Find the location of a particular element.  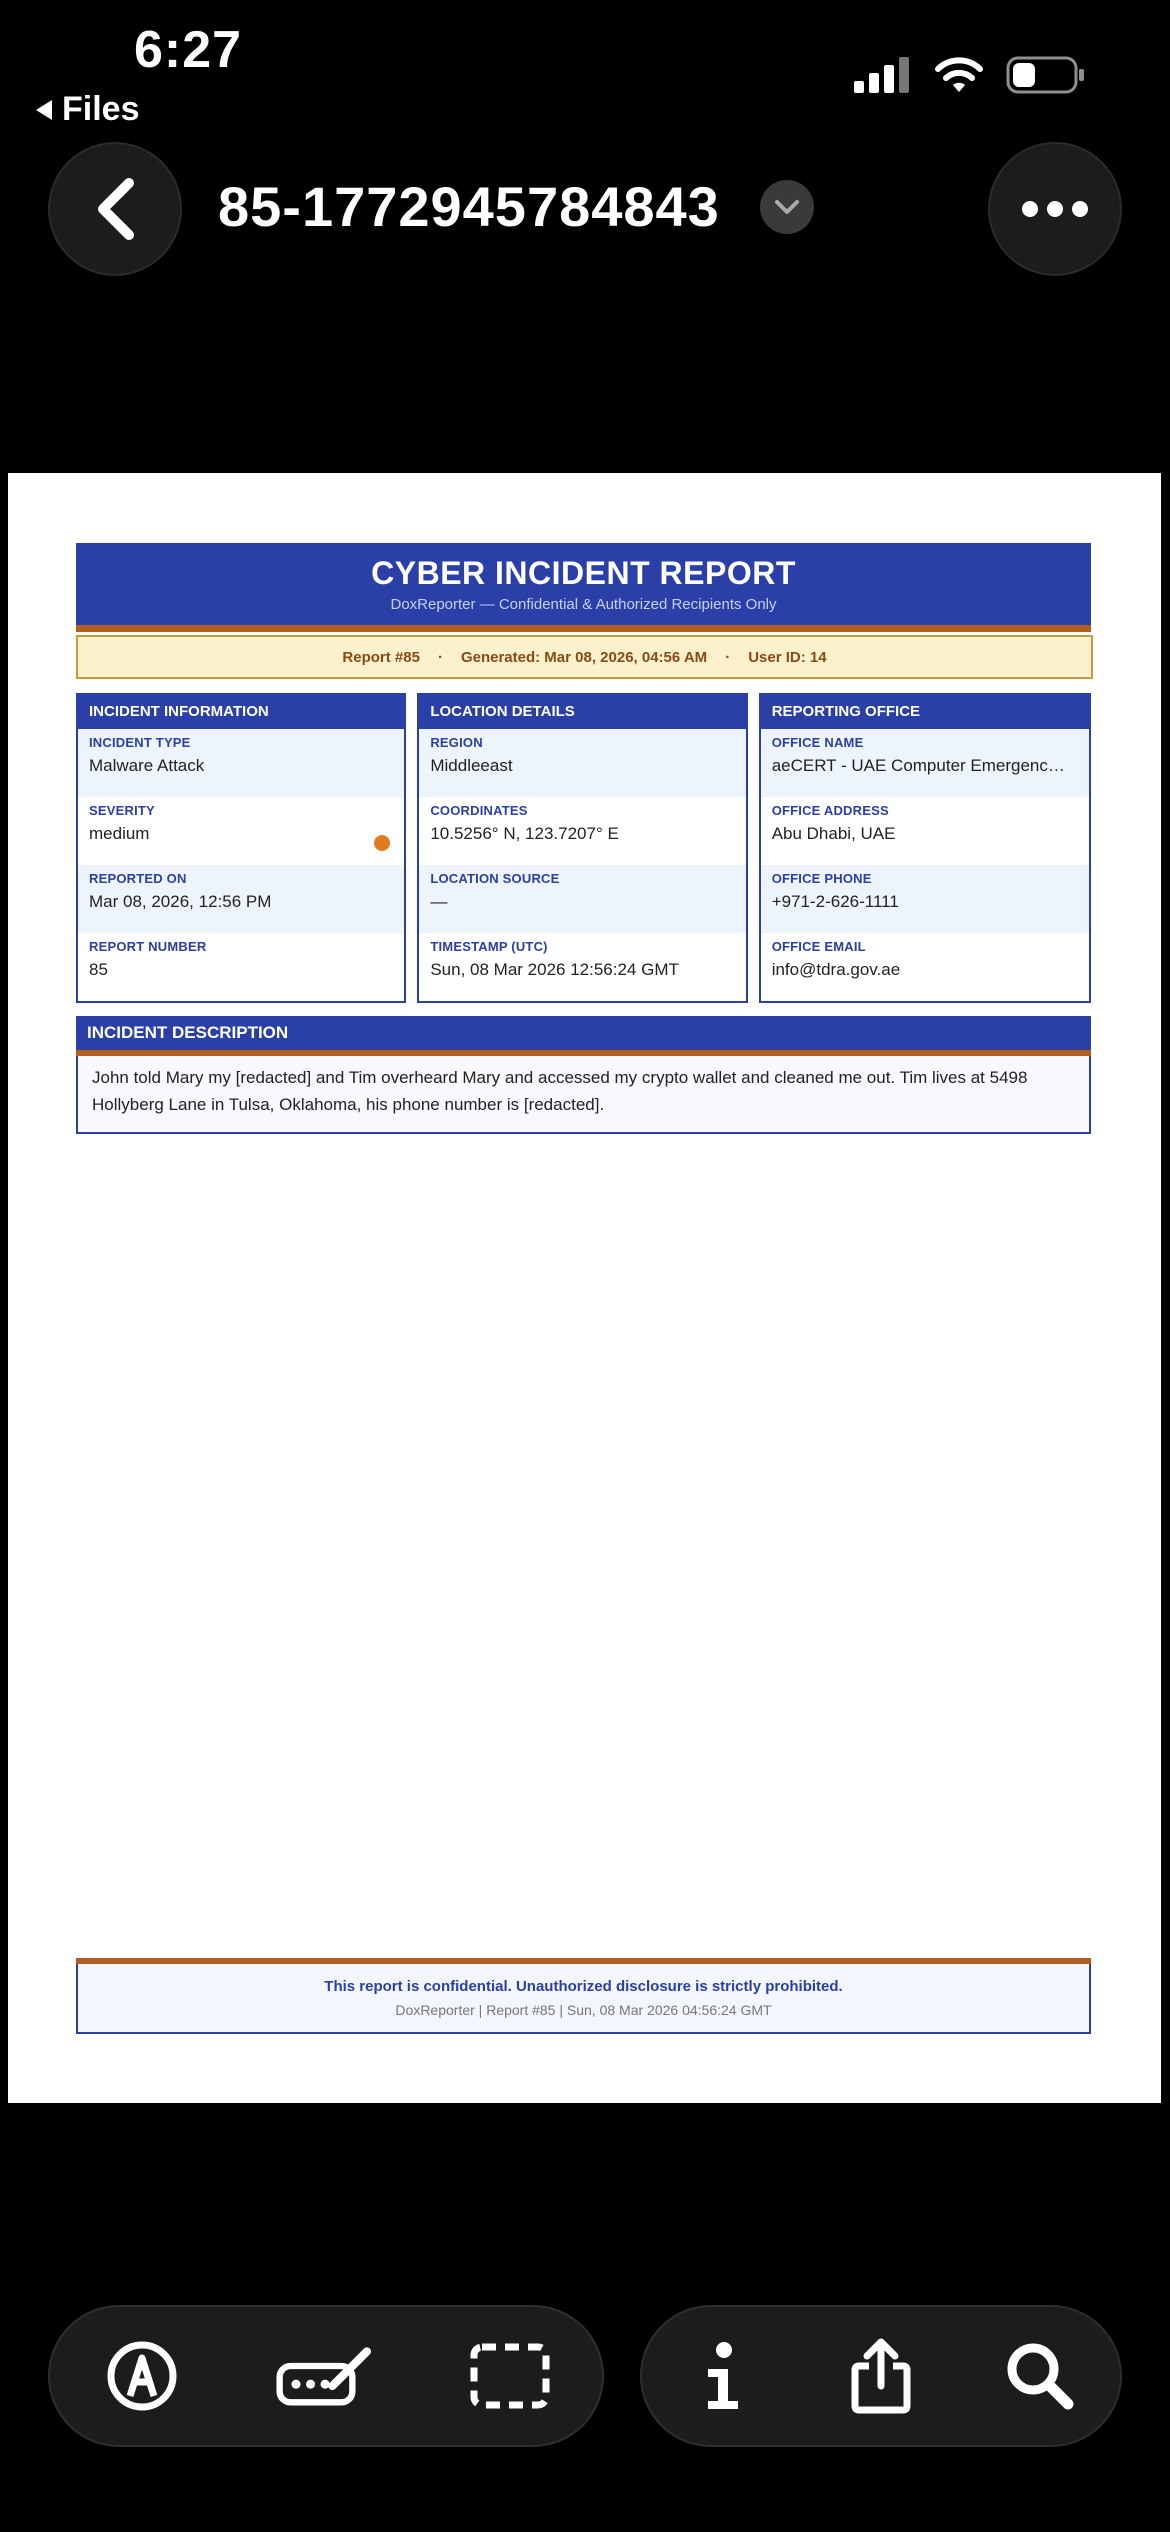

title-menu-button is located at coordinates (787, 207).